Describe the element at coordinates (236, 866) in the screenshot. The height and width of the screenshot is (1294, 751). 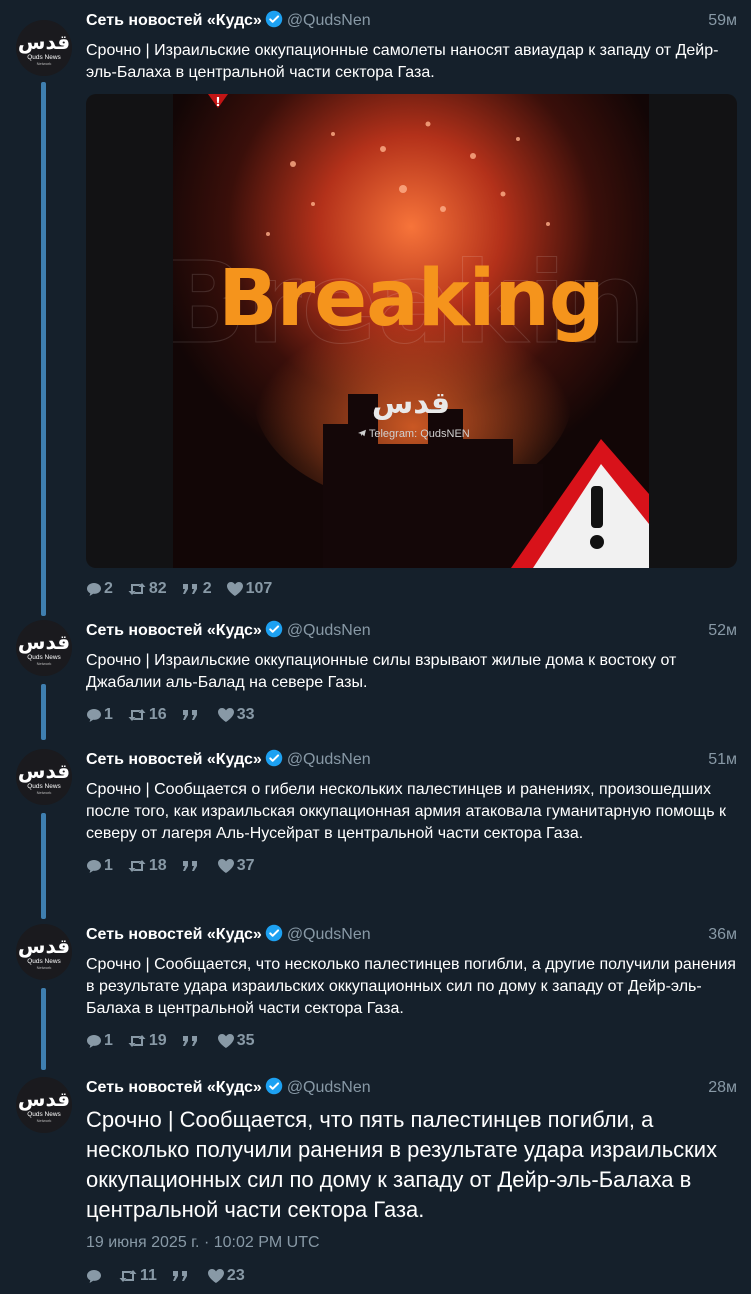
I see `like-button: 37` at that location.